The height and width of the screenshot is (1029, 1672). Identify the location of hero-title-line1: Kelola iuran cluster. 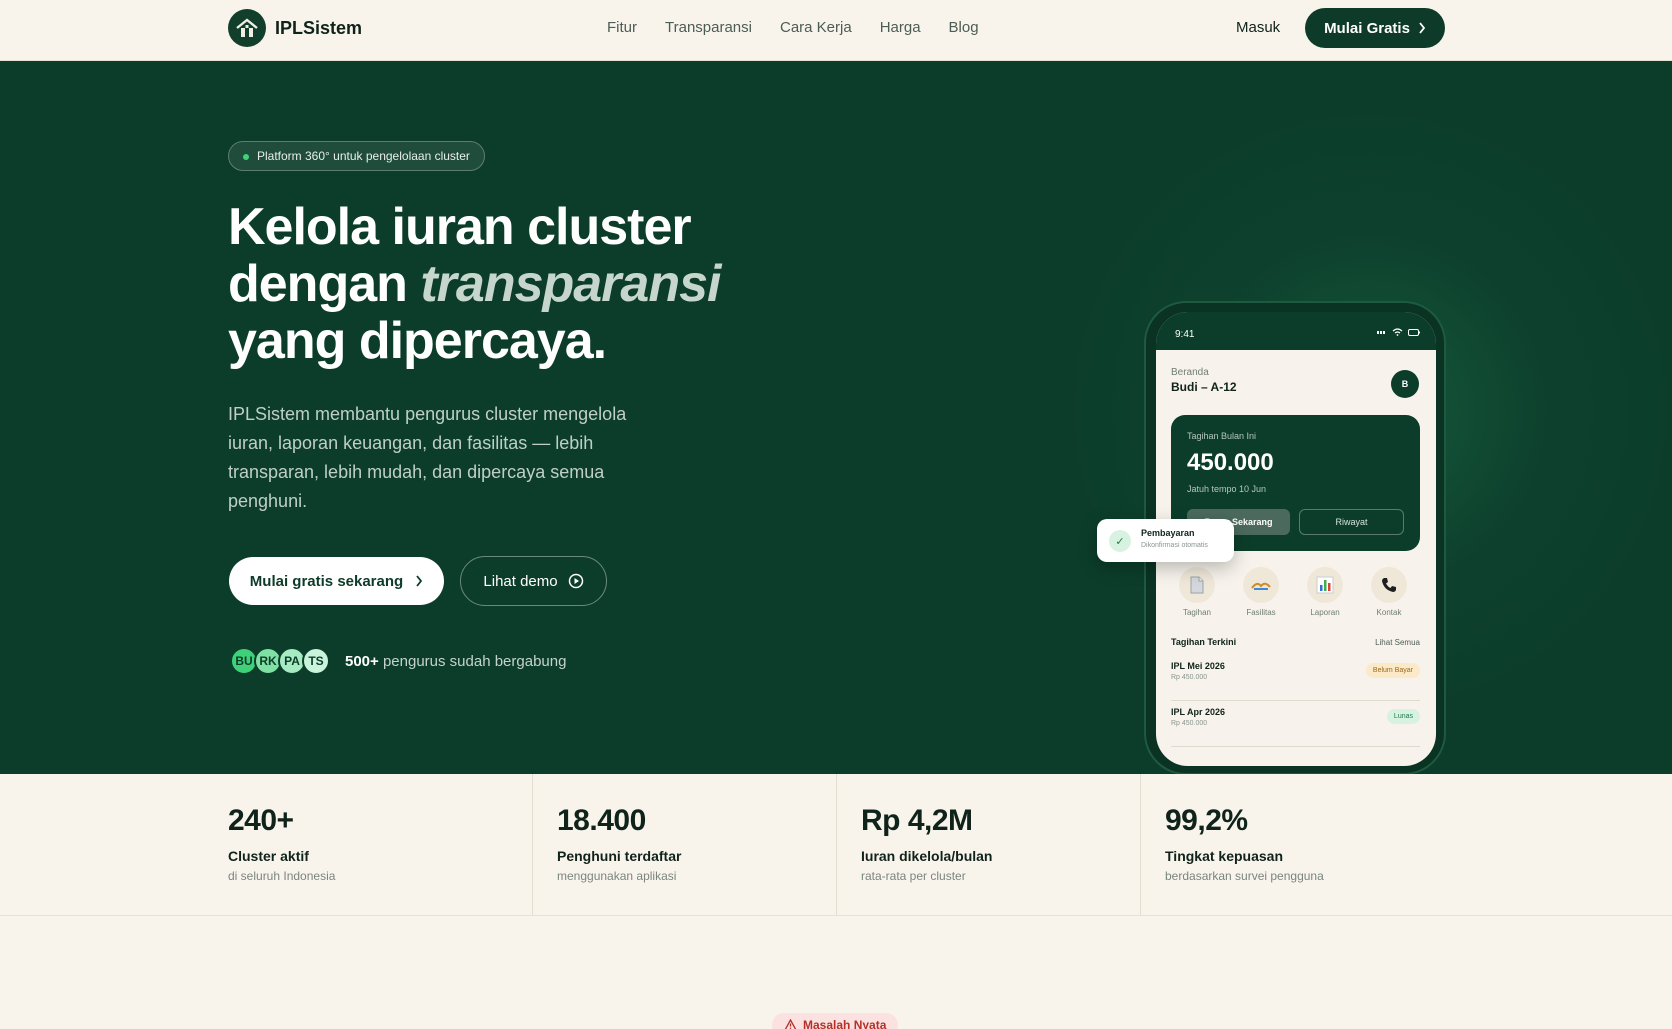
(460, 227).